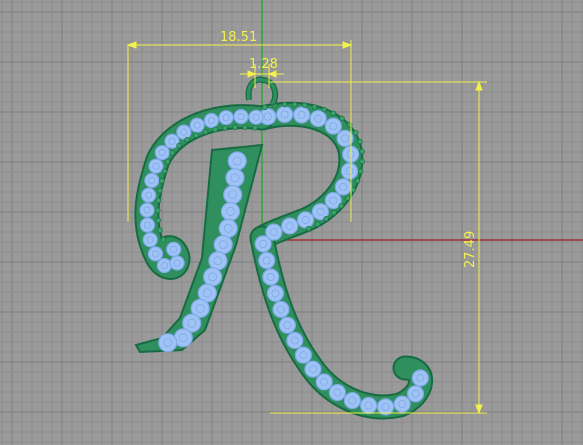 This screenshot has width=583, height=445. I want to click on height-dimension-label: 27.49, so click(470, 249).